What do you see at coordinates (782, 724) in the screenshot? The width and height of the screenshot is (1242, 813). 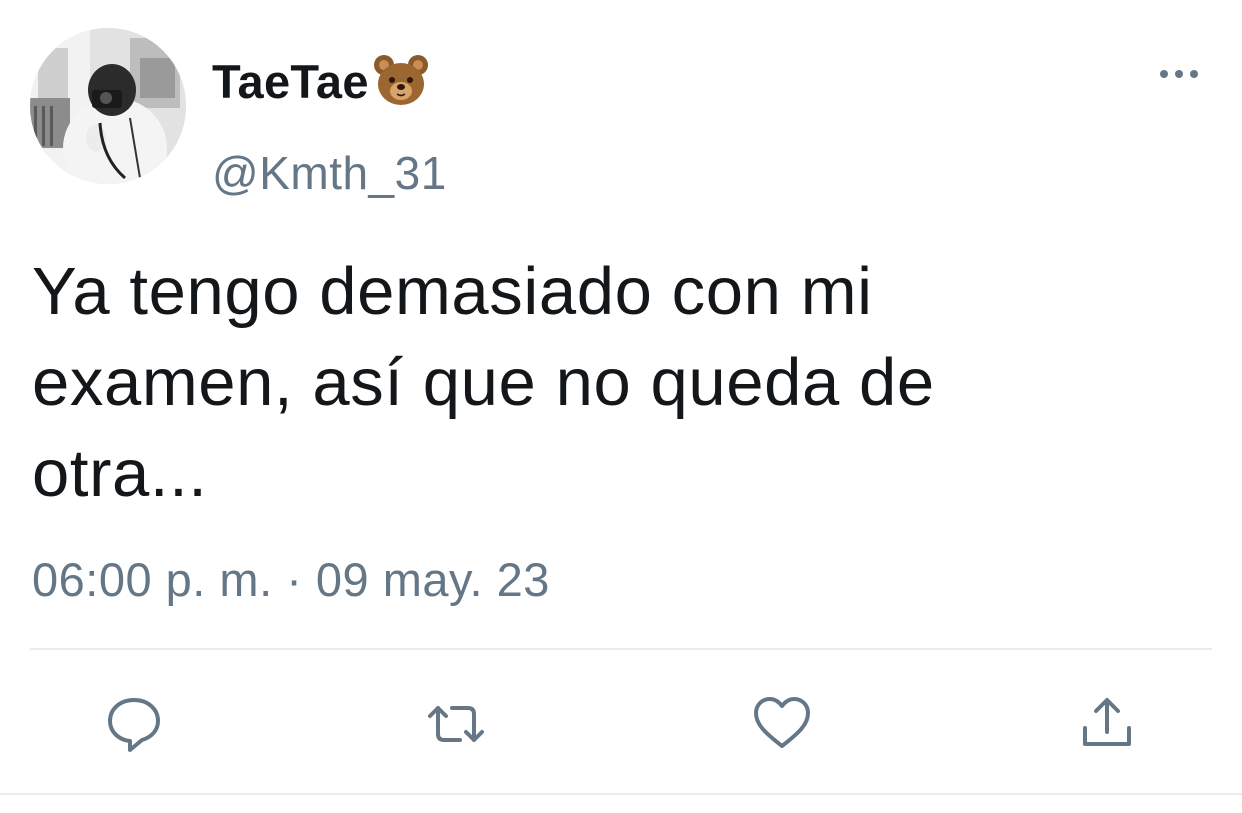 I see `heart-icon` at bounding box center [782, 724].